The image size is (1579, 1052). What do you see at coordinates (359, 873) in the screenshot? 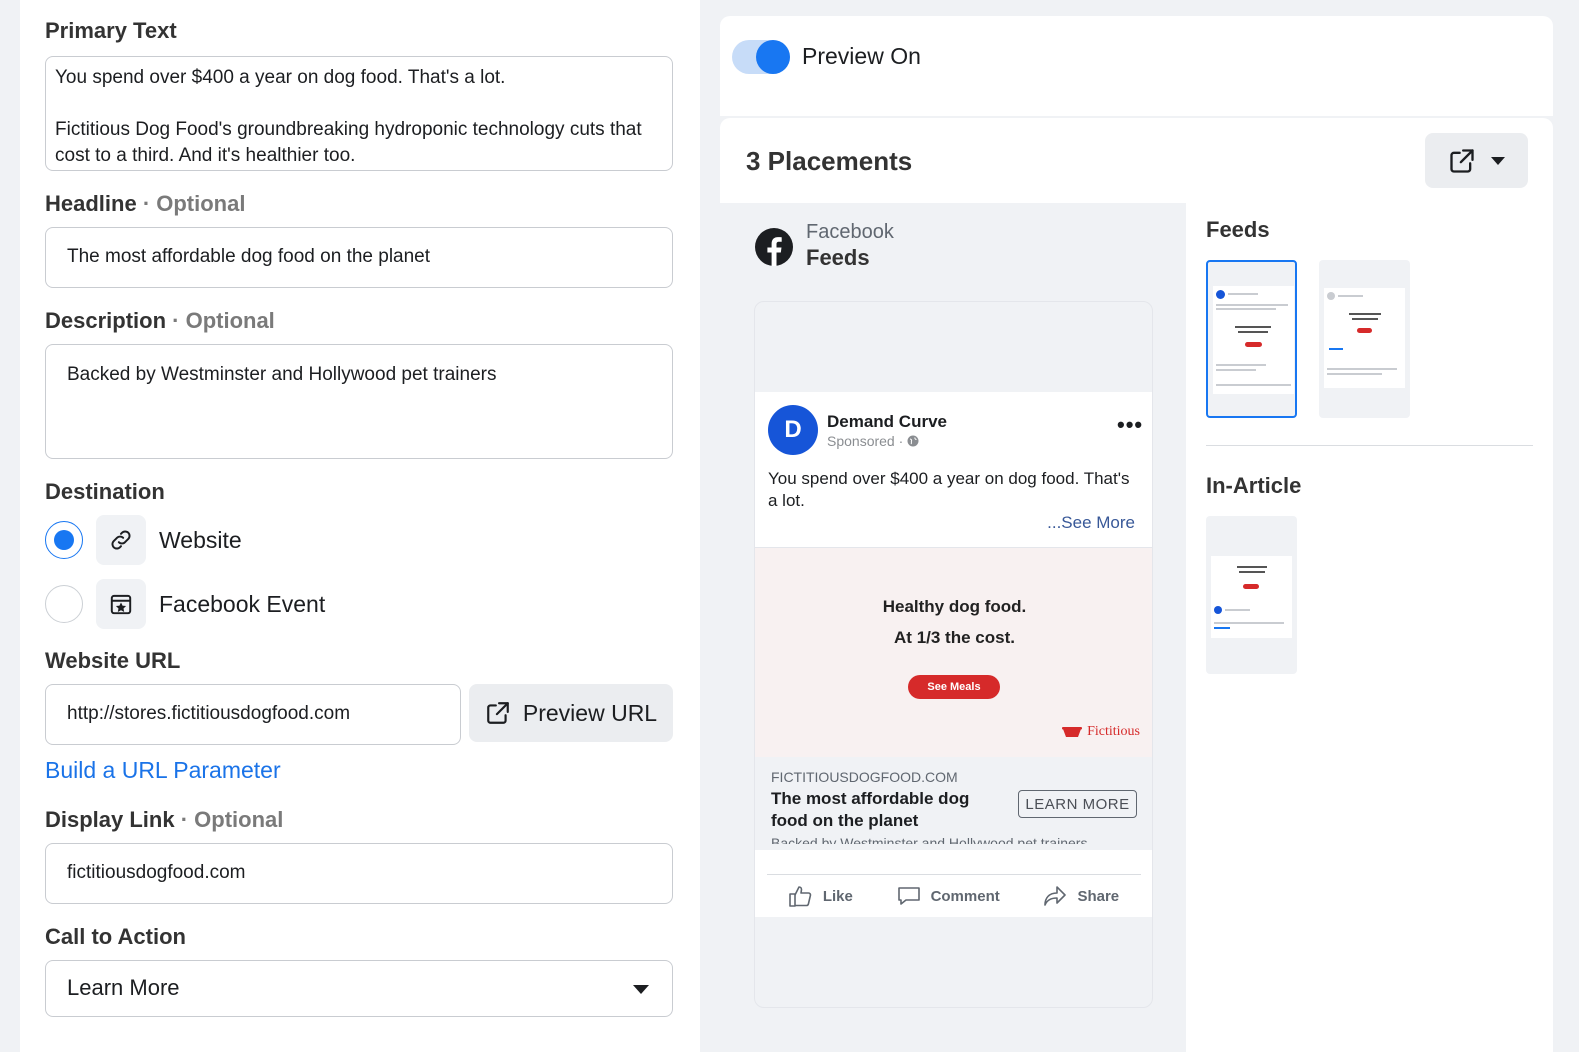
I see `display-link-input: fictitiousdogfood.com` at bounding box center [359, 873].